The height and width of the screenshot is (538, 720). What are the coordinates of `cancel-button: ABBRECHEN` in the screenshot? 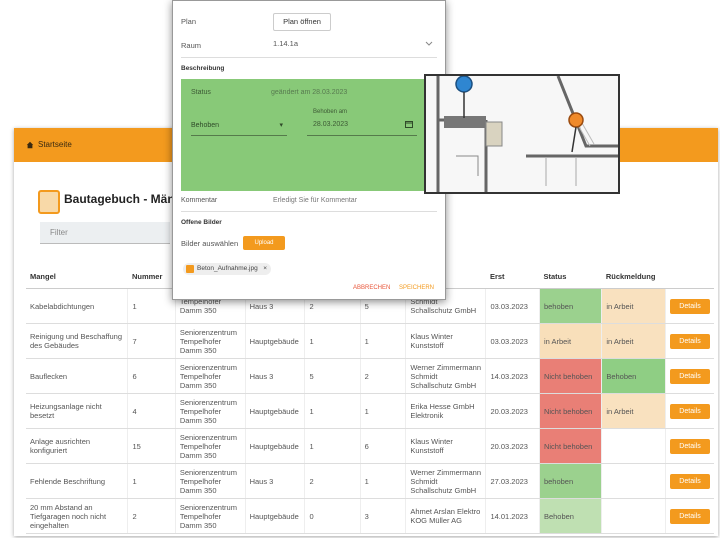 It's located at (371, 288).